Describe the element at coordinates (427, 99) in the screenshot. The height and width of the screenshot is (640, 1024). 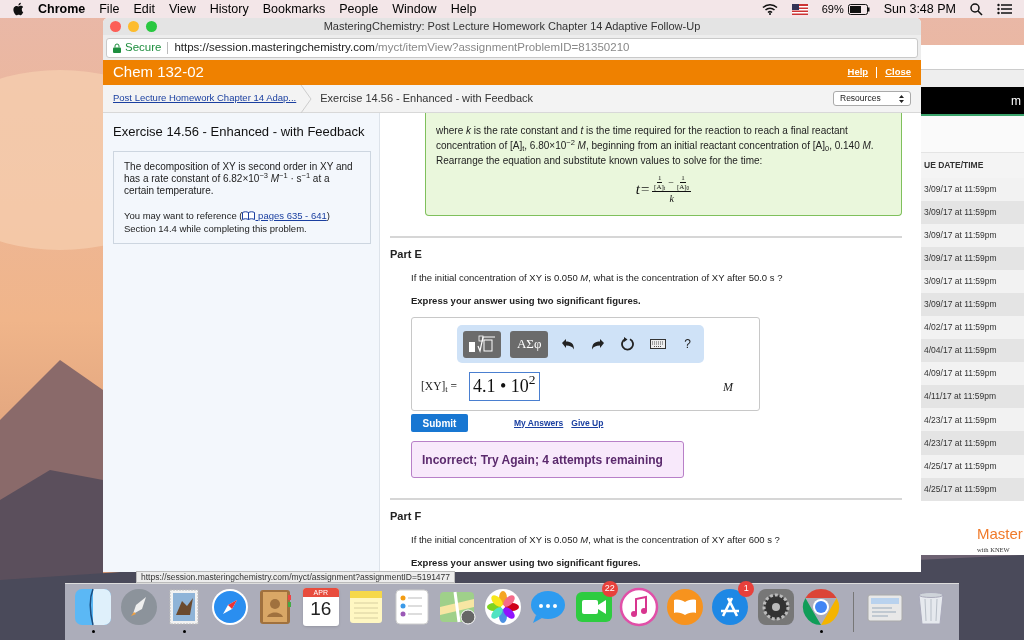
I see `breadcrumb-current: Exercise 14.56 - Enhanced - with Feedback` at that location.